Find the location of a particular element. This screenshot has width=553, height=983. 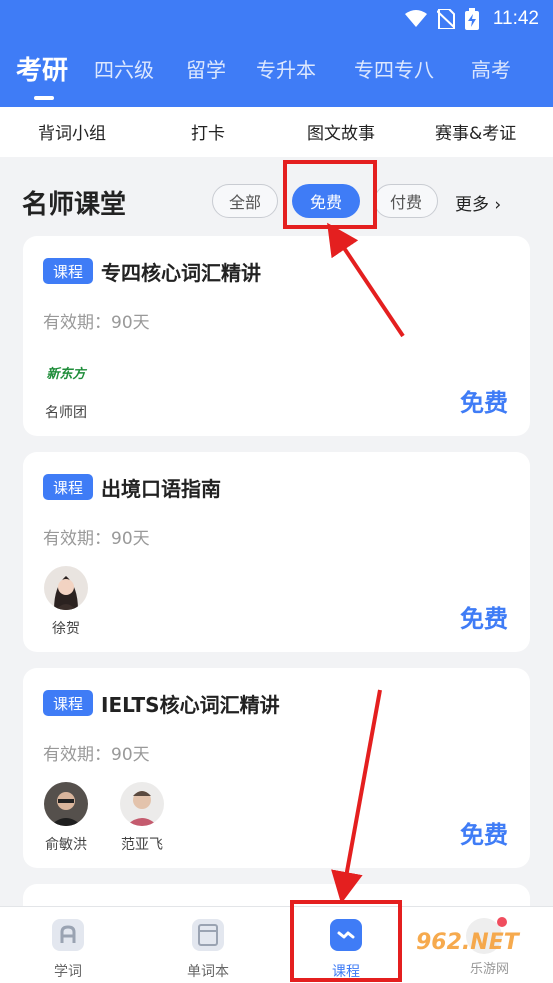

arrow-to-free-filter is located at coordinates (366, 280).